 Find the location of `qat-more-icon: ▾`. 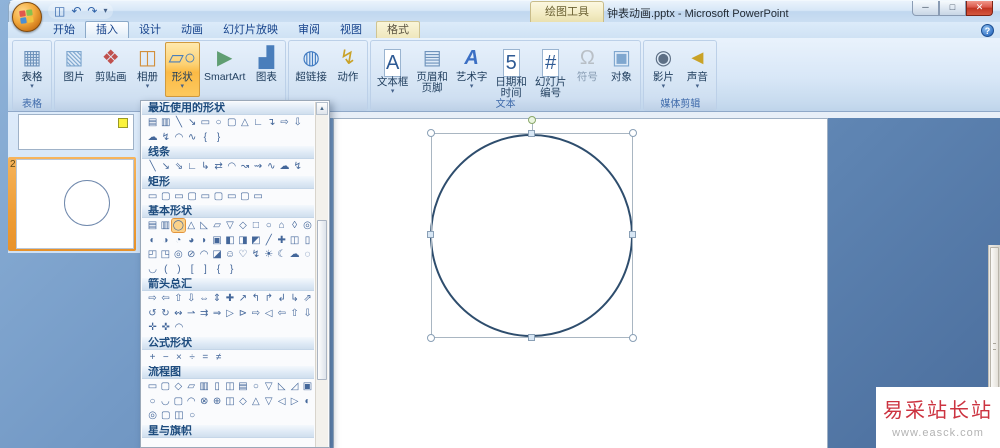

qat-more-icon: ▾ is located at coordinates (105, 11).